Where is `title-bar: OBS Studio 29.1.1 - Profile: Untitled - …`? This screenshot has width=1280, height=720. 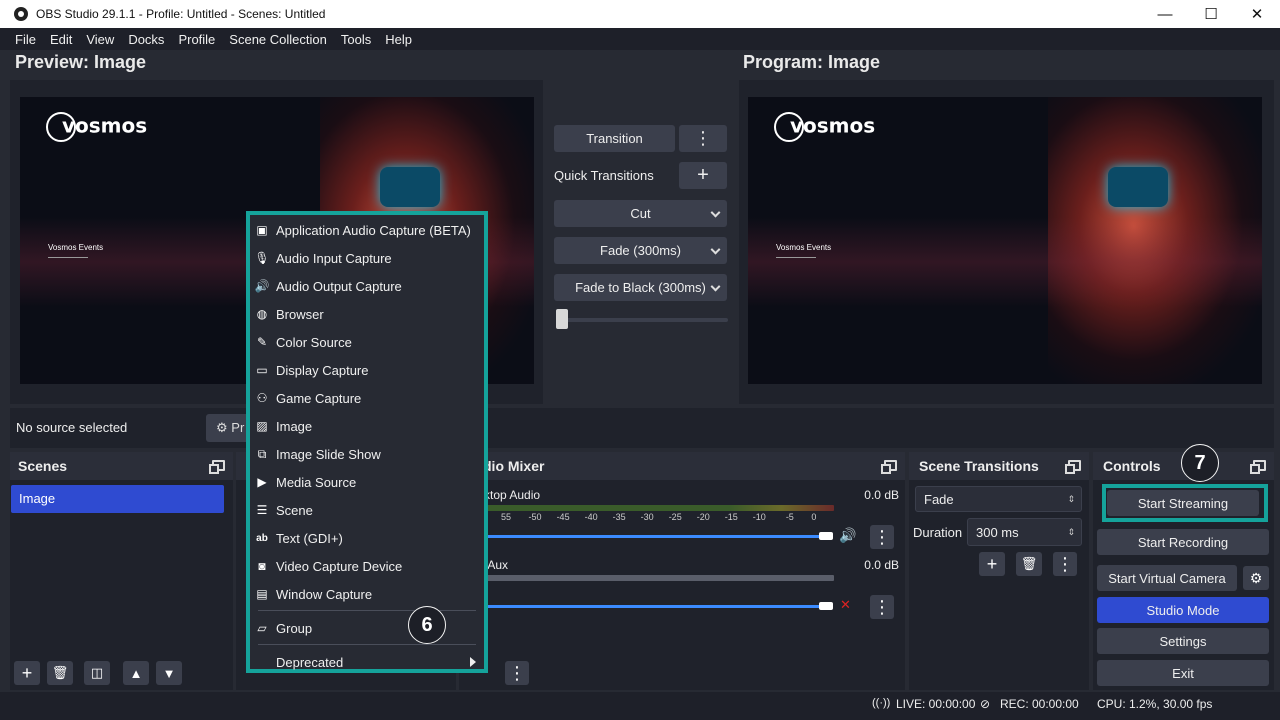 title-bar: OBS Studio 29.1.1 - Profile: Untitled - … is located at coordinates (640, 14).